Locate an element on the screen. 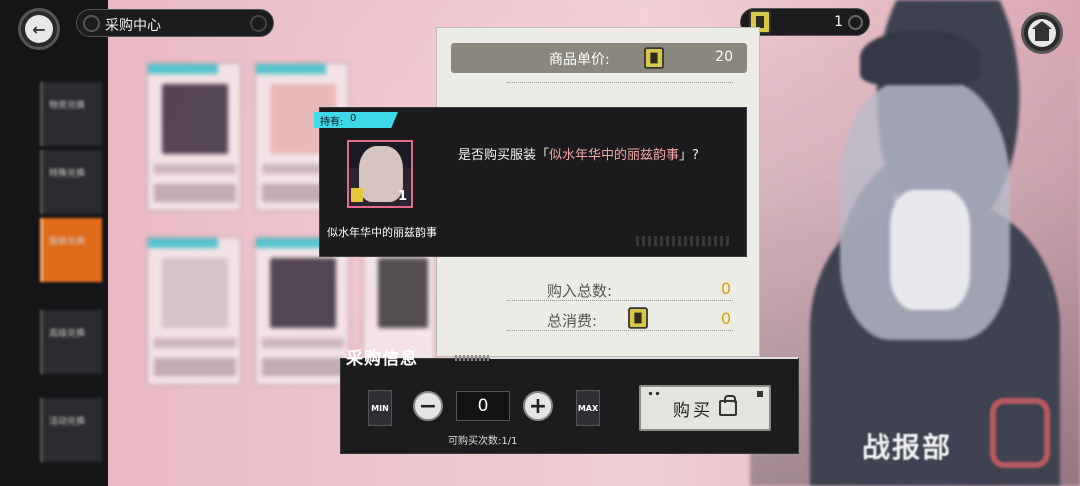  owned-count: 0 is located at coordinates (353, 118).